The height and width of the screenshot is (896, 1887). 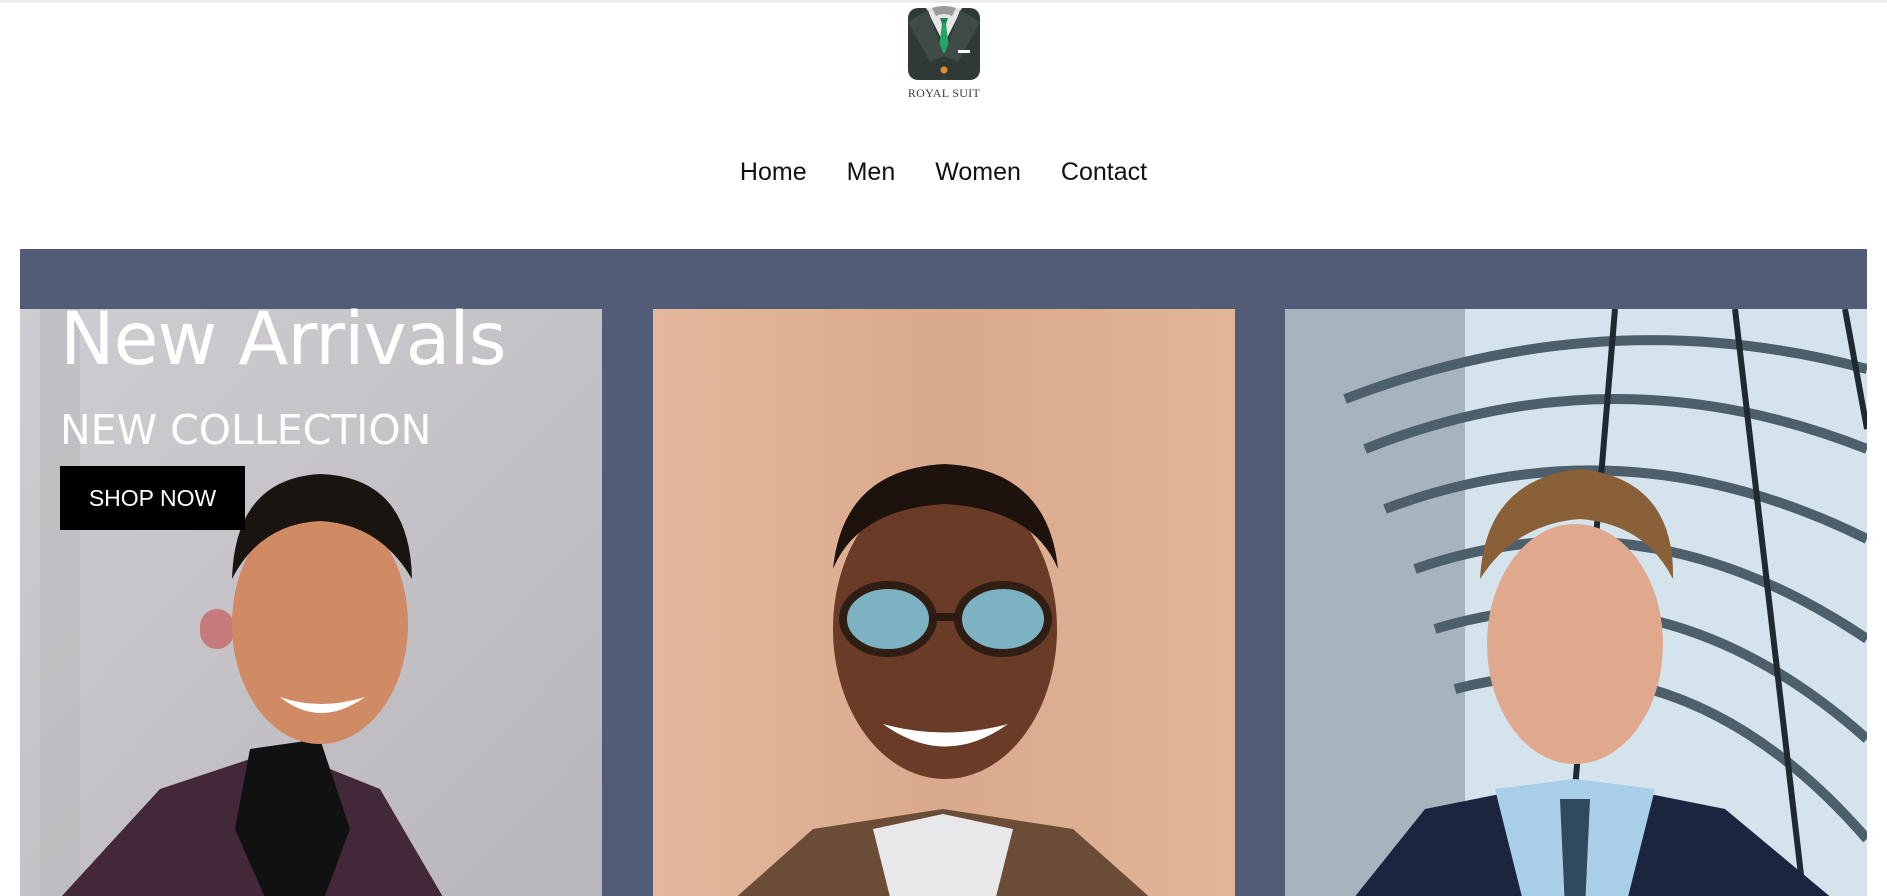 I want to click on suit-jacket-icon, so click(x=944, y=43).